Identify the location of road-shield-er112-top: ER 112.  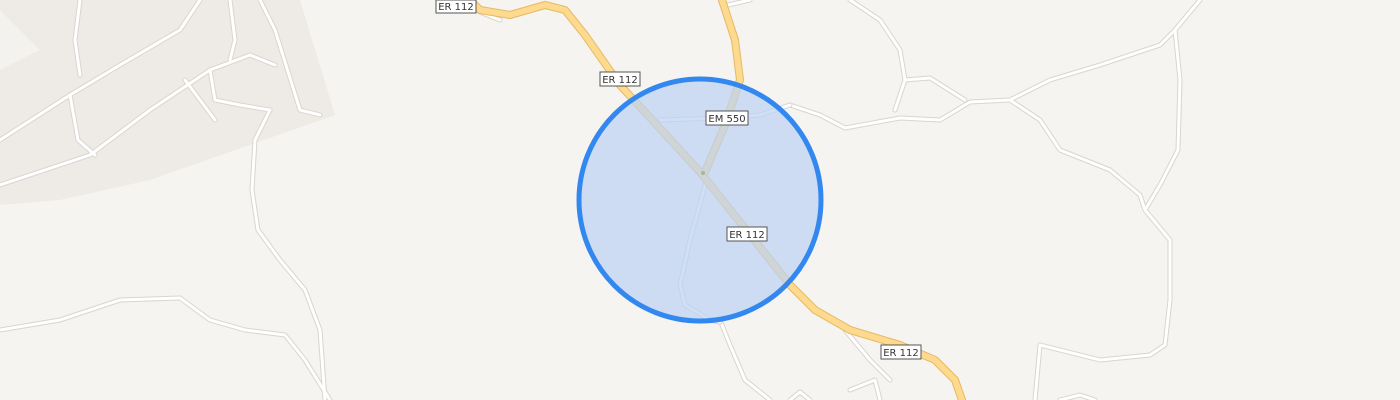
(456, 7).